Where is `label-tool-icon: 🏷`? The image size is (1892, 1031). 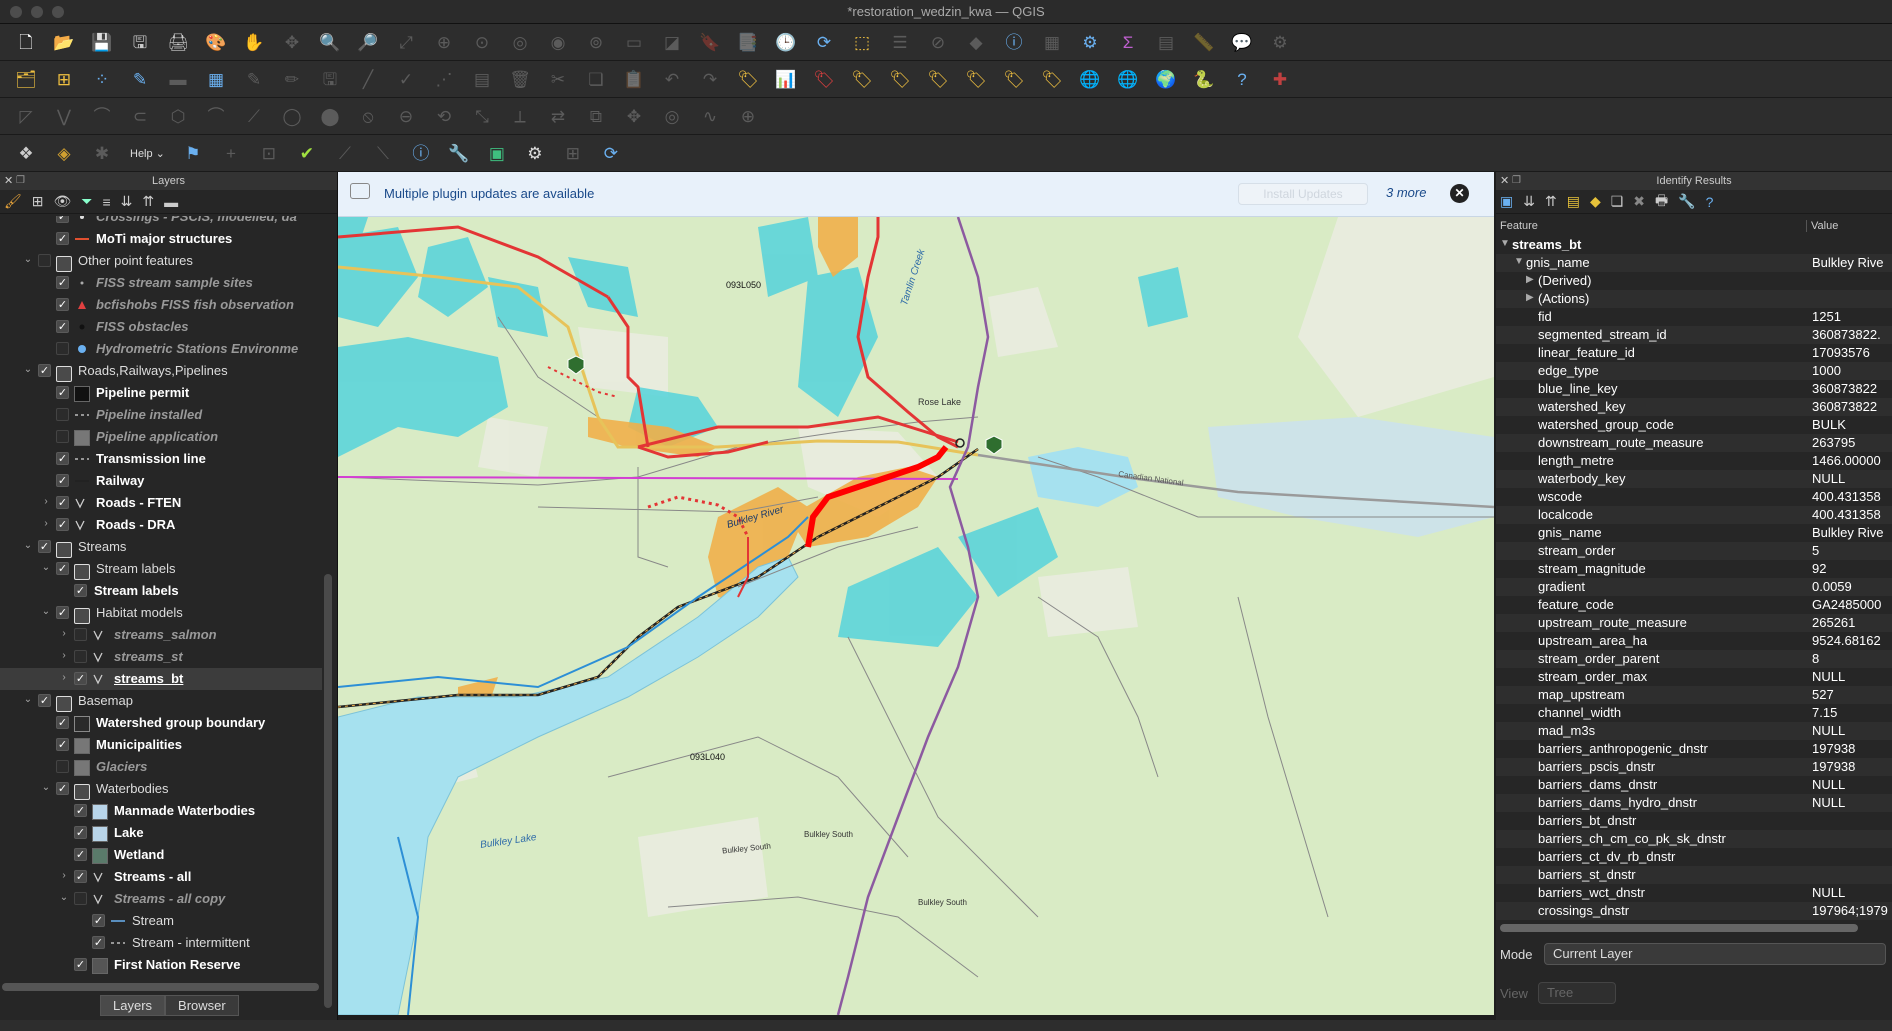
label-tool-icon: 🏷 is located at coordinates (1052, 79).